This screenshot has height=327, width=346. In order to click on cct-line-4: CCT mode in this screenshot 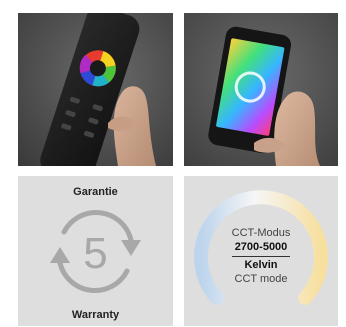, I will do `click(261, 279)`.